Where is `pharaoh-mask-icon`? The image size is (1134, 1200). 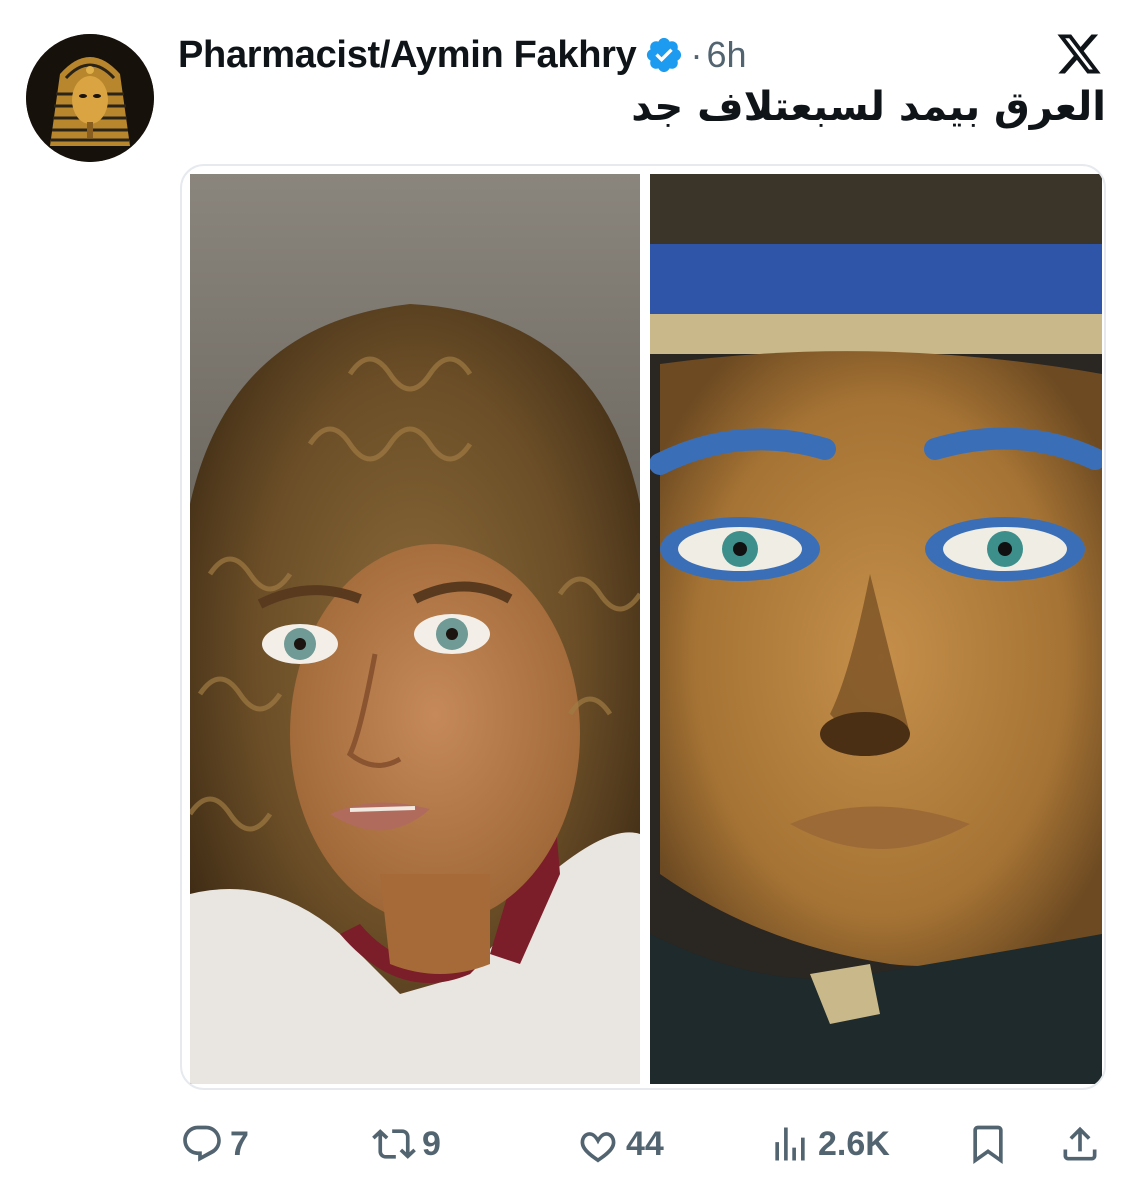 pharaoh-mask-icon is located at coordinates (90, 98).